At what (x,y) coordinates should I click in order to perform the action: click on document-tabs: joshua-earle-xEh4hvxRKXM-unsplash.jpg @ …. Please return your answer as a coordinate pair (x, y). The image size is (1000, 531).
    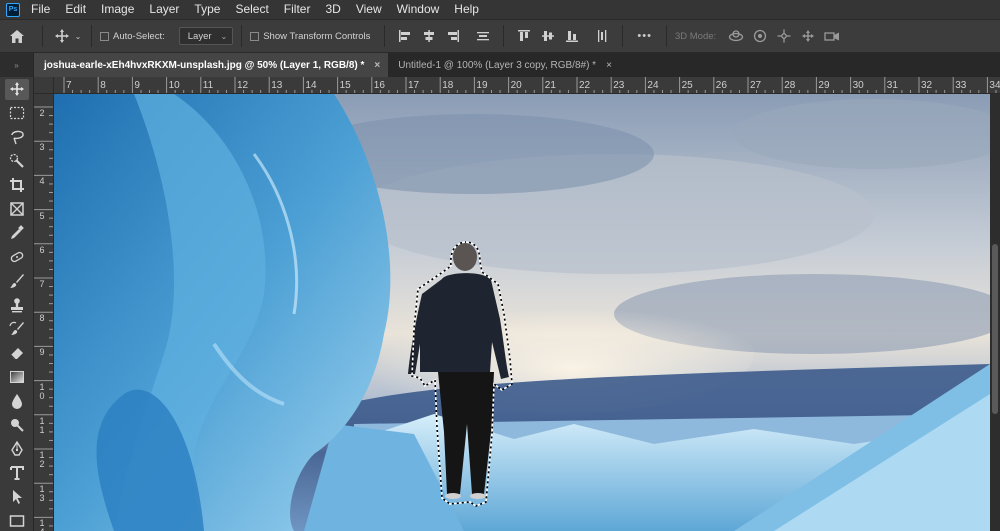
    Looking at the image, I should click on (517, 65).